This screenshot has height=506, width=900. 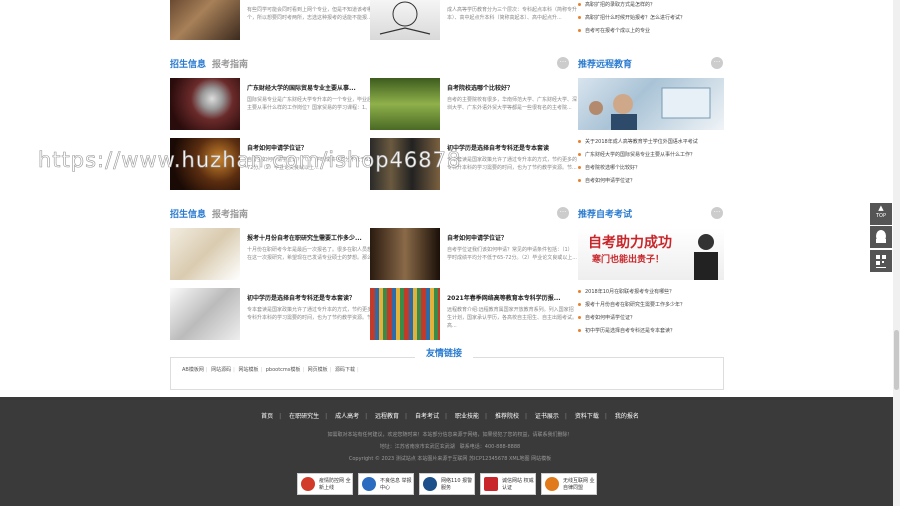 What do you see at coordinates (518, 484) in the screenshot?
I see `badge-label: 诚信网站 权威认证` at bounding box center [518, 484].